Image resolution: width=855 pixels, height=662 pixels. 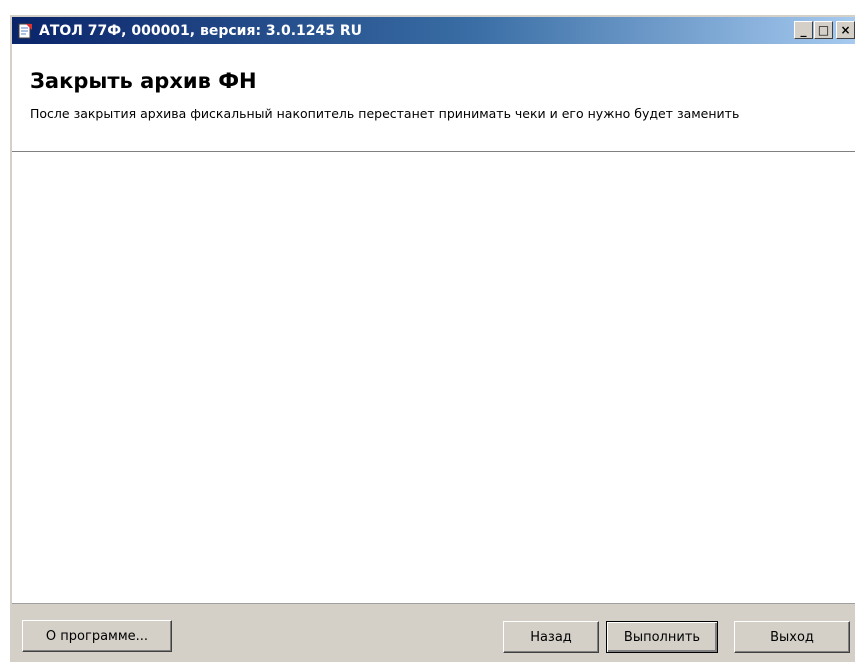 What do you see at coordinates (803, 30) in the screenshot?
I see `minimize-button: _` at bounding box center [803, 30].